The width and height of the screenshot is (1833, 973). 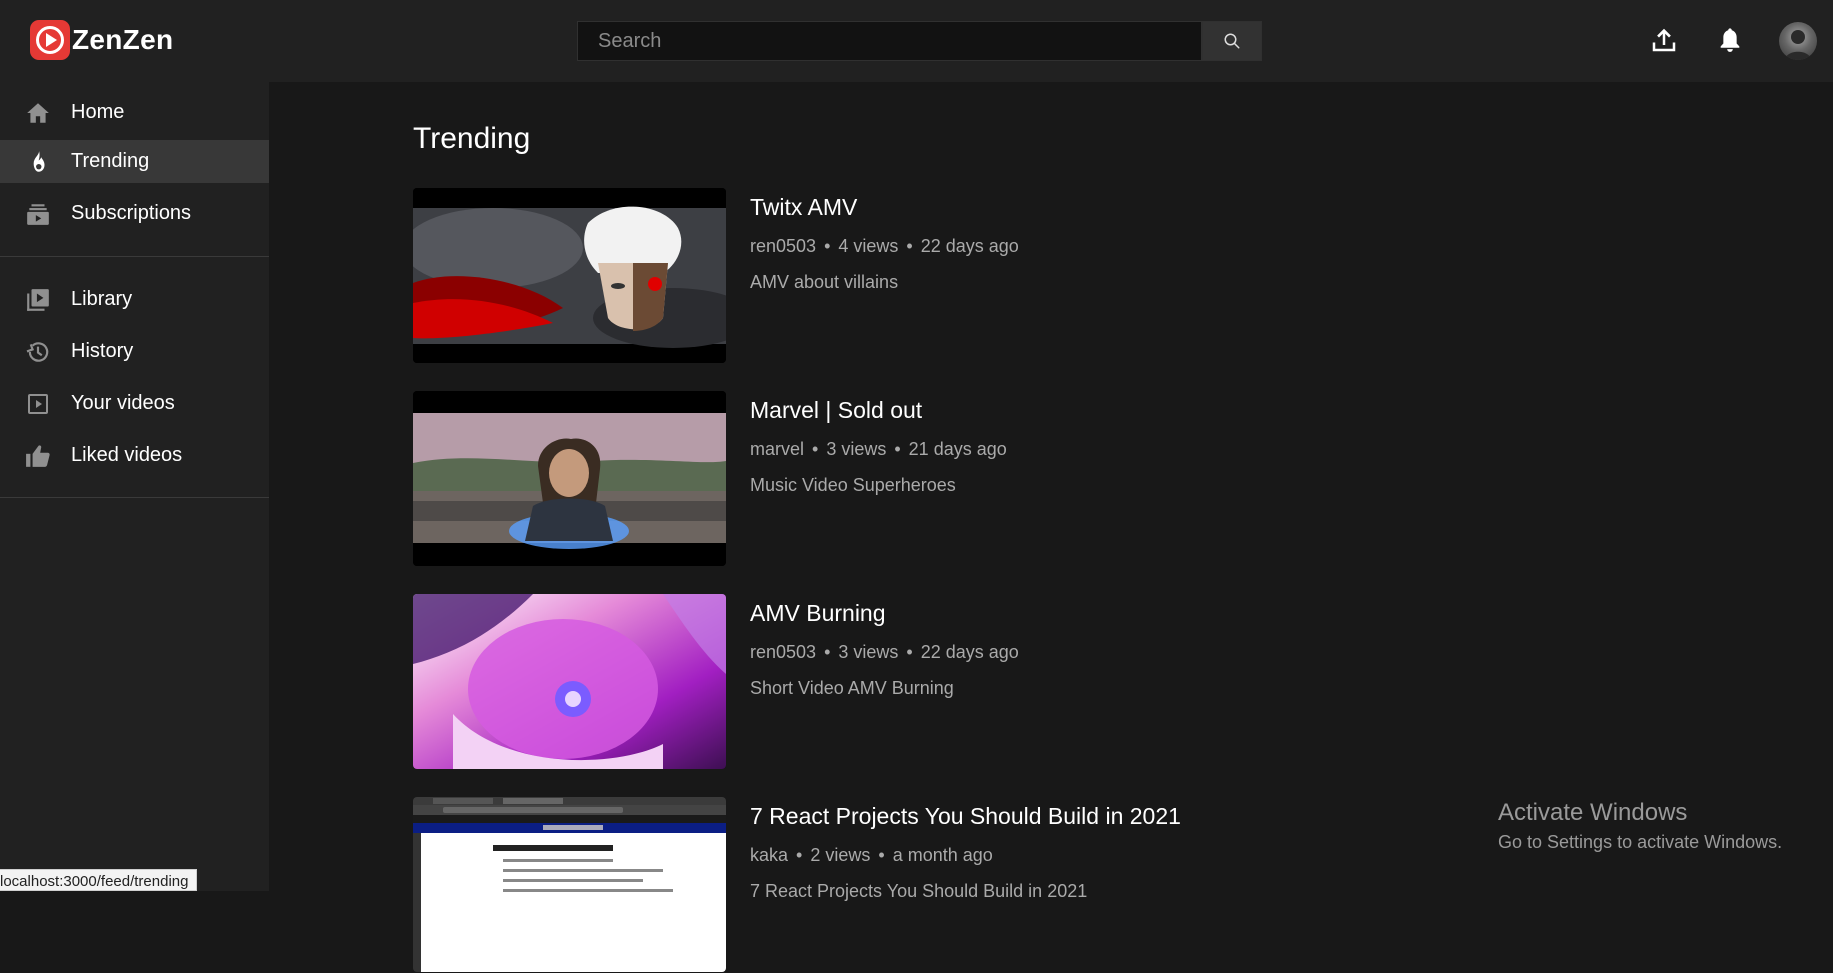 I want to click on video-title: Marvel | Sold out, so click(x=836, y=410).